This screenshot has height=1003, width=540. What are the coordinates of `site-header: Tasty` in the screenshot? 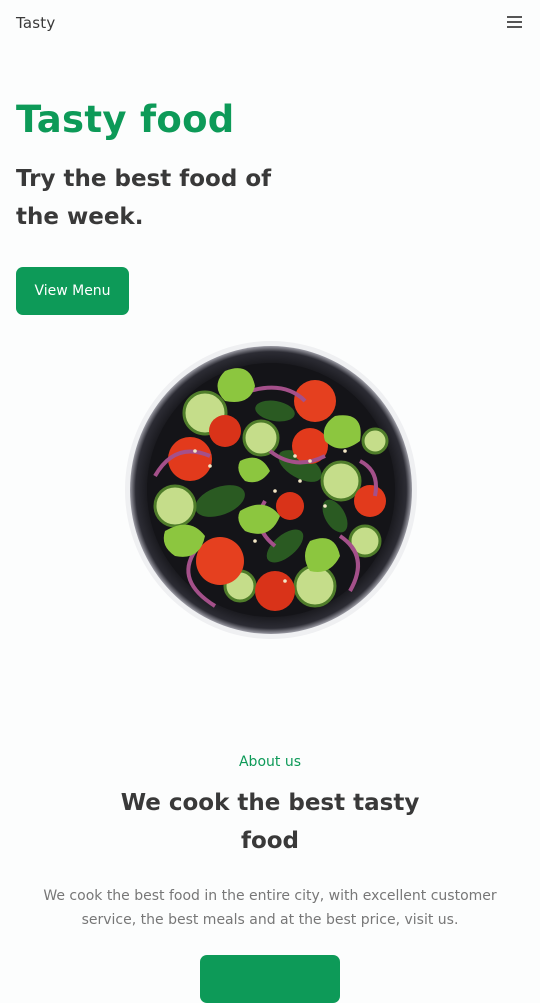 It's located at (270, 24).